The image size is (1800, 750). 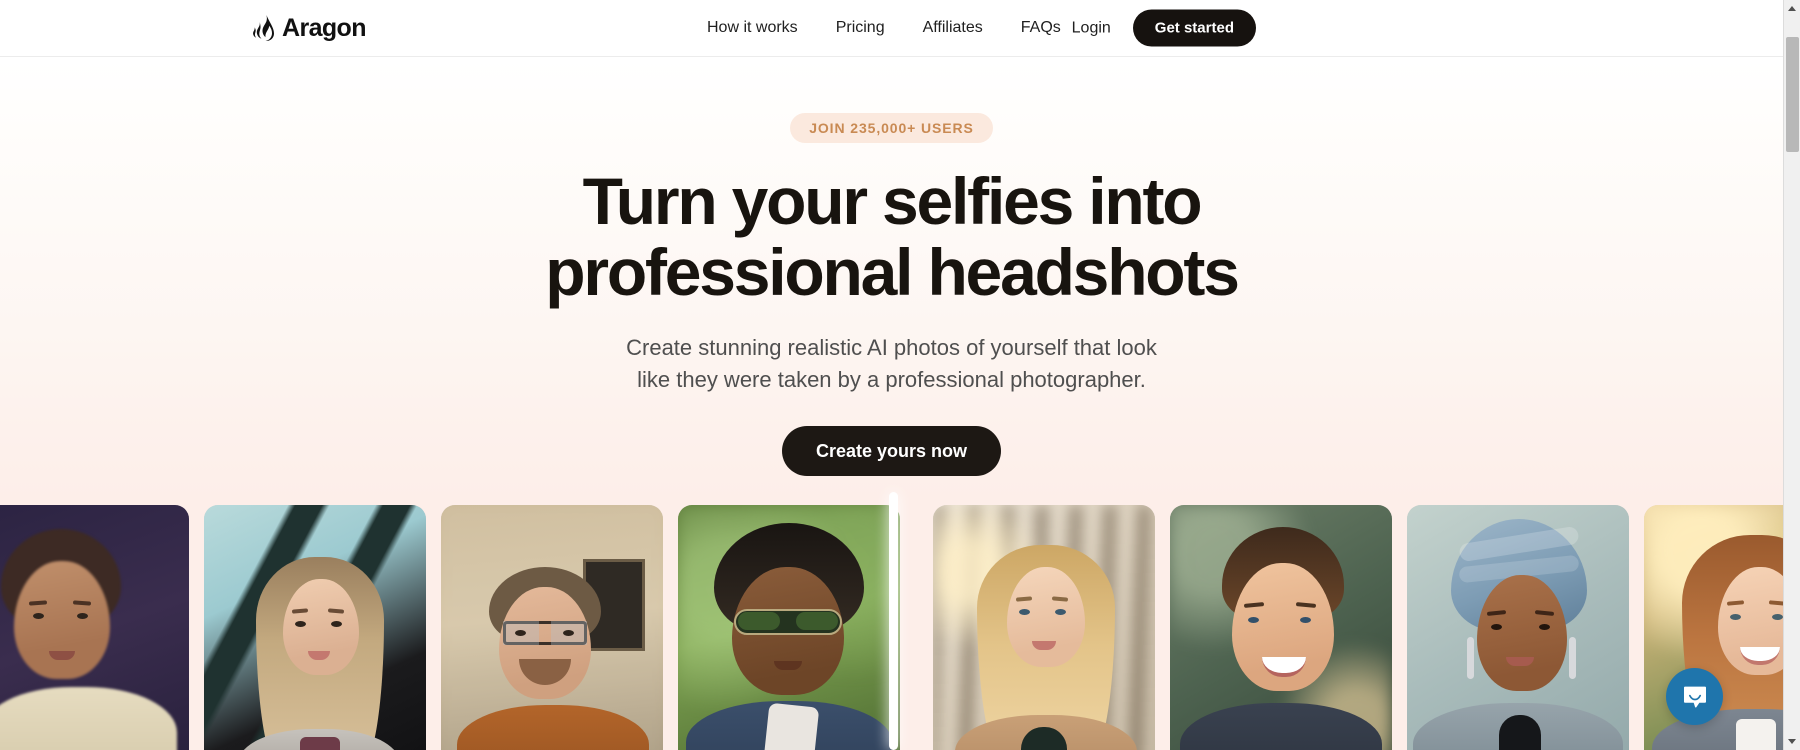 I want to click on headline-line-1: Turn your selfies into, so click(x=892, y=201).